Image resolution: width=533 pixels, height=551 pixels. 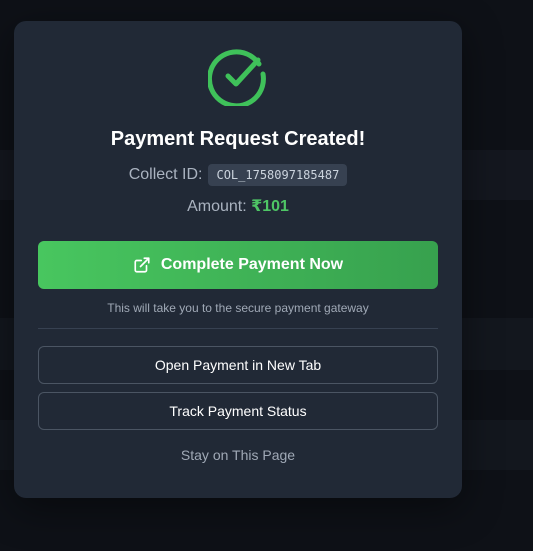 I want to click on complete-payment-button: Complete Payment Now, so click(x=238, y=265).